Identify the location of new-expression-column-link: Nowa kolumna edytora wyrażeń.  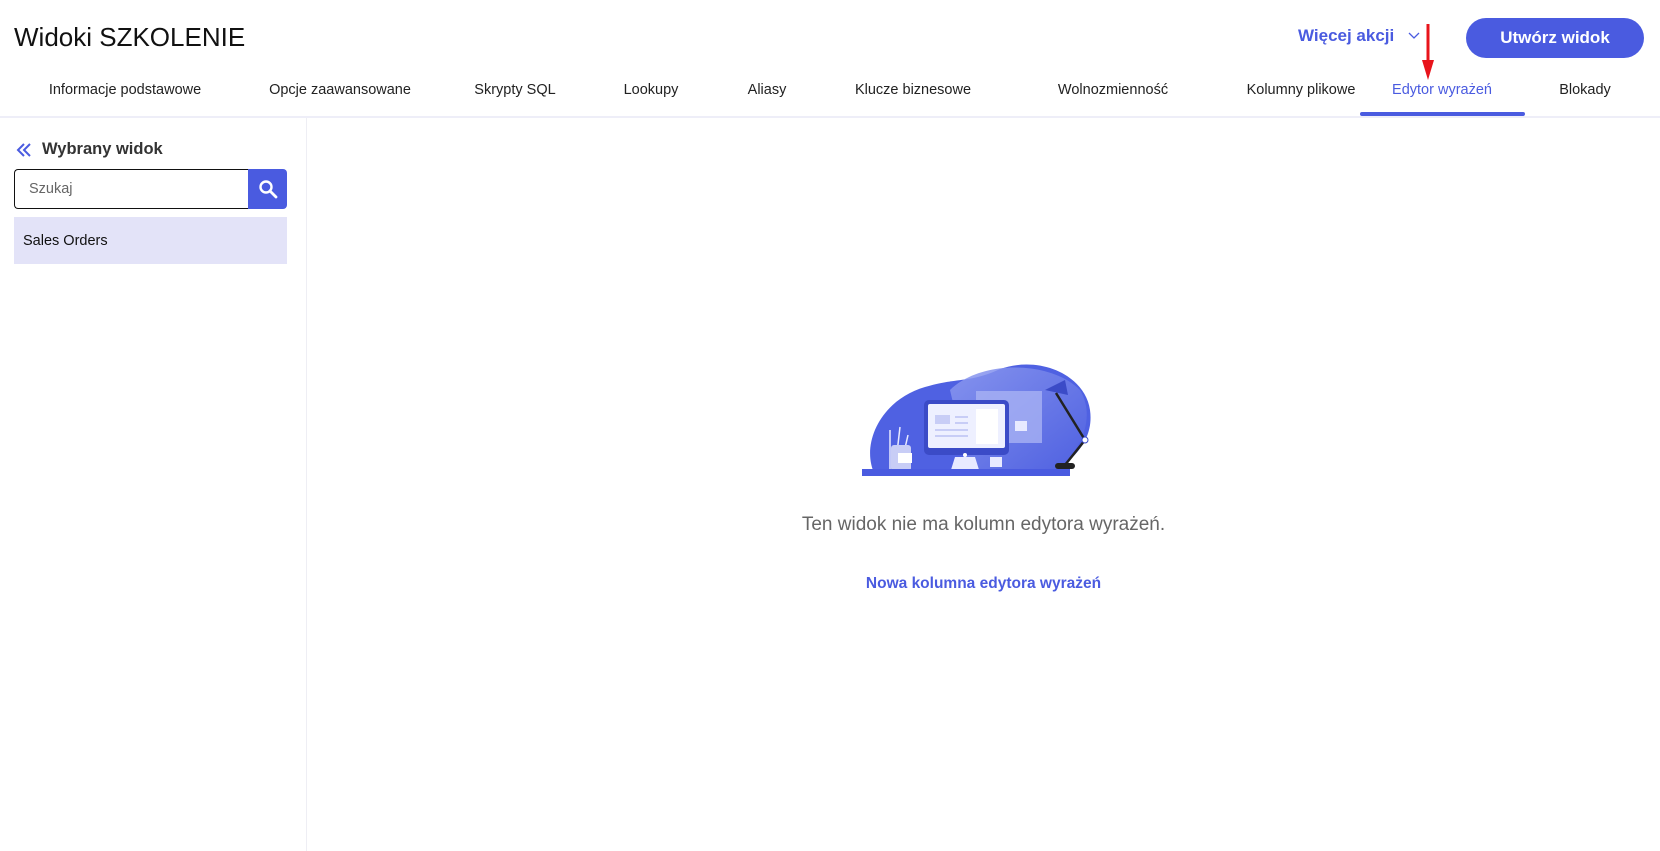
(983, 583).